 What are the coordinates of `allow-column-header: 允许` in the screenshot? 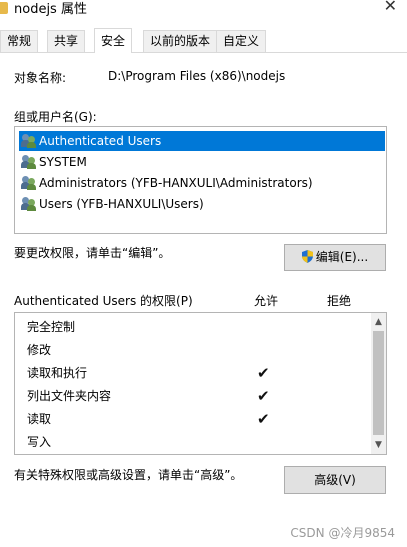 It's located at (266, 301).